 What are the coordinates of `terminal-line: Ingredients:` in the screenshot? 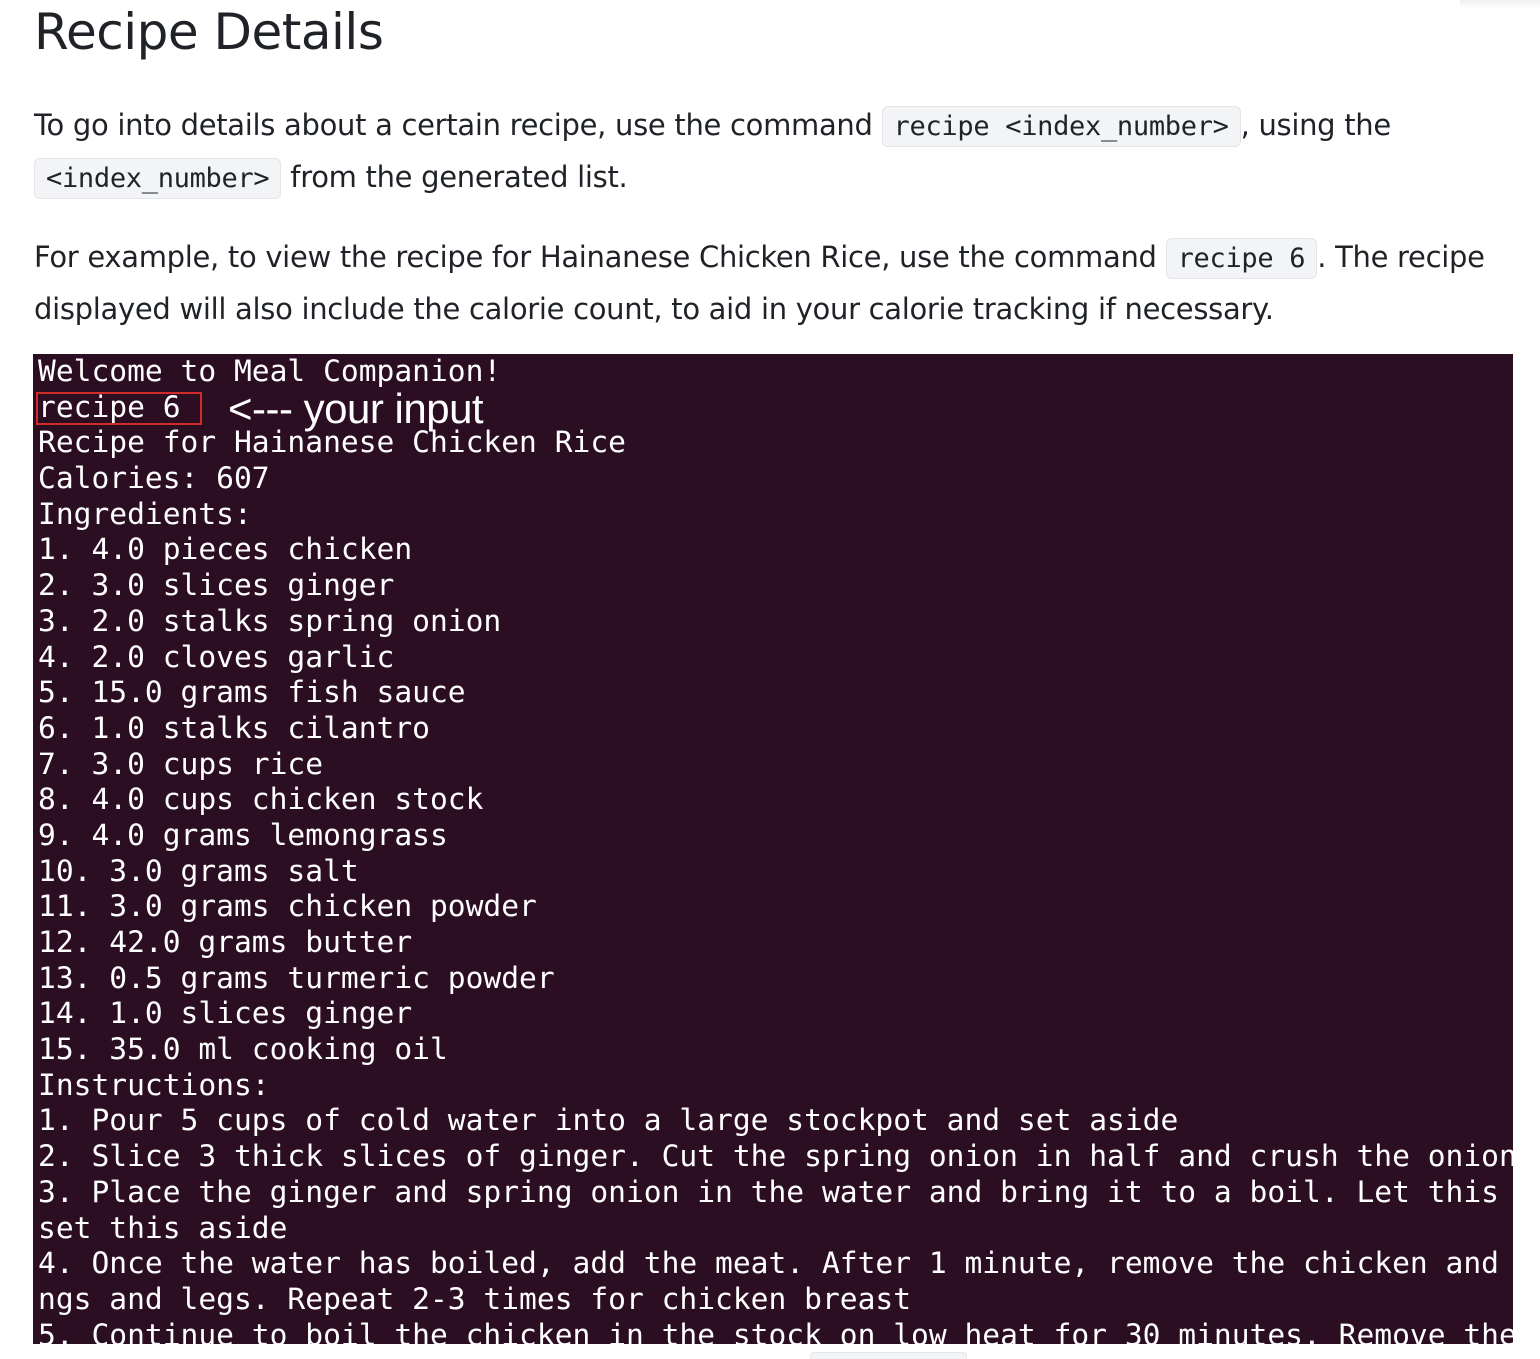 It's located at (145, 513).